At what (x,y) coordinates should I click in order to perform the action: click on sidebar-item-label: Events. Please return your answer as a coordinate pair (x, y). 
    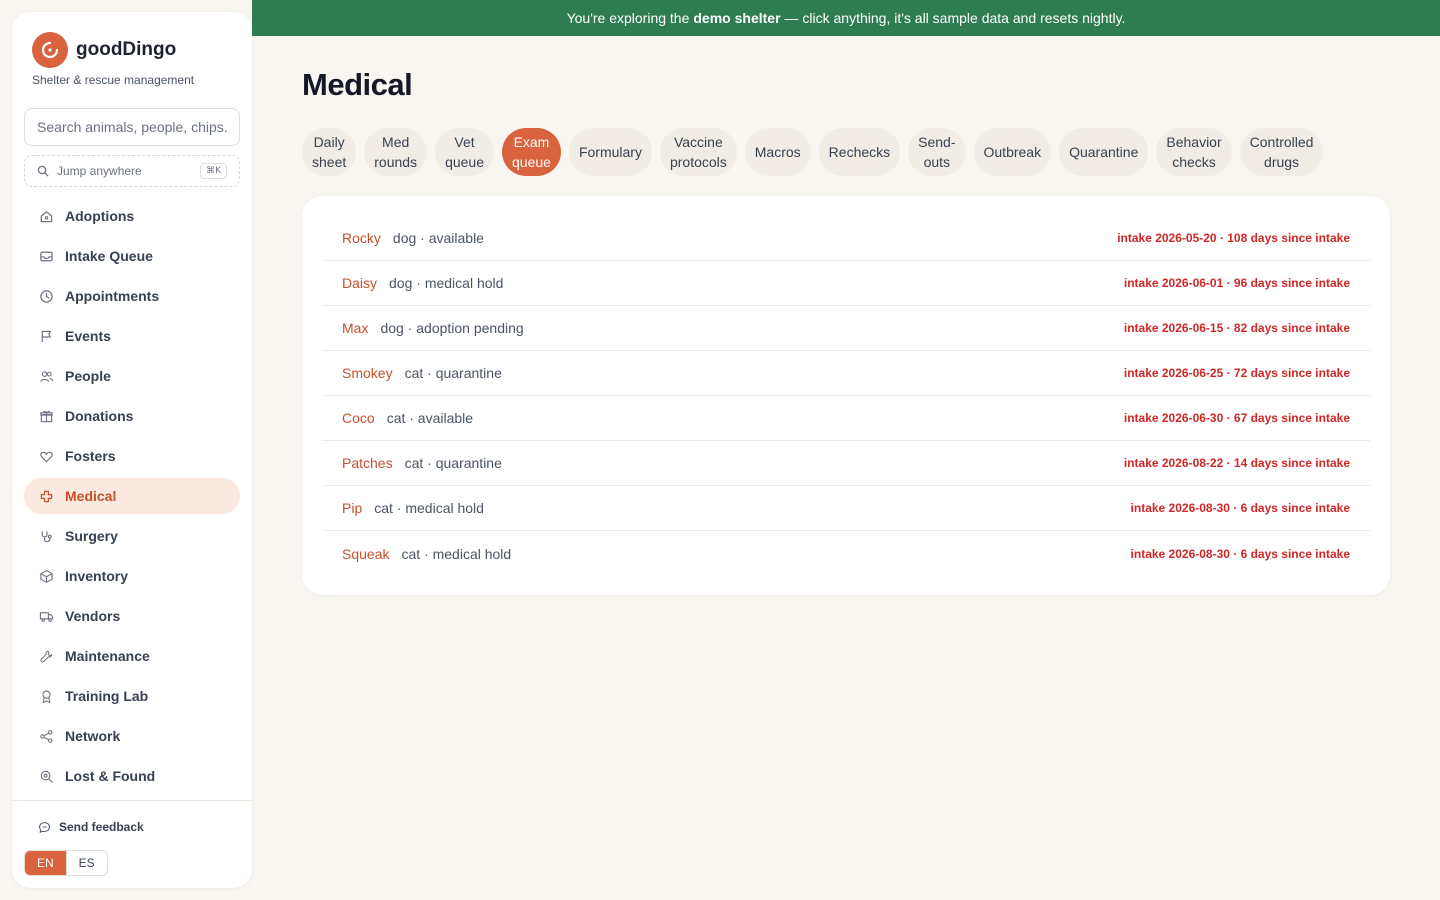
    Looking at the image, I should click on (88, 336).